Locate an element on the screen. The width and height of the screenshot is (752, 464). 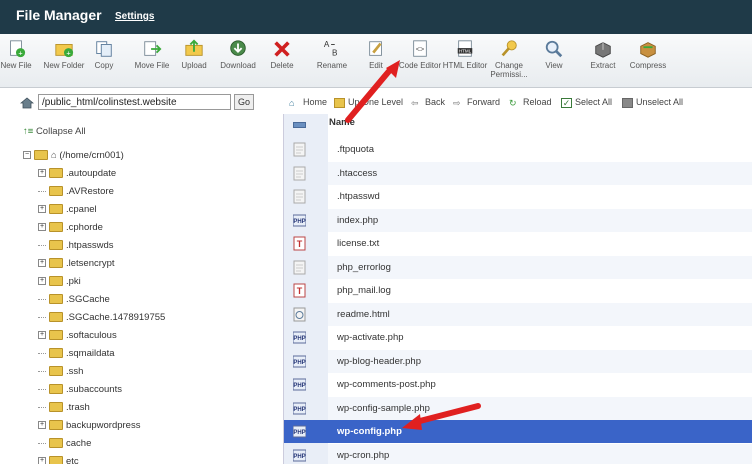
file-row: PHP index.php is located at coordinates (518, 220).